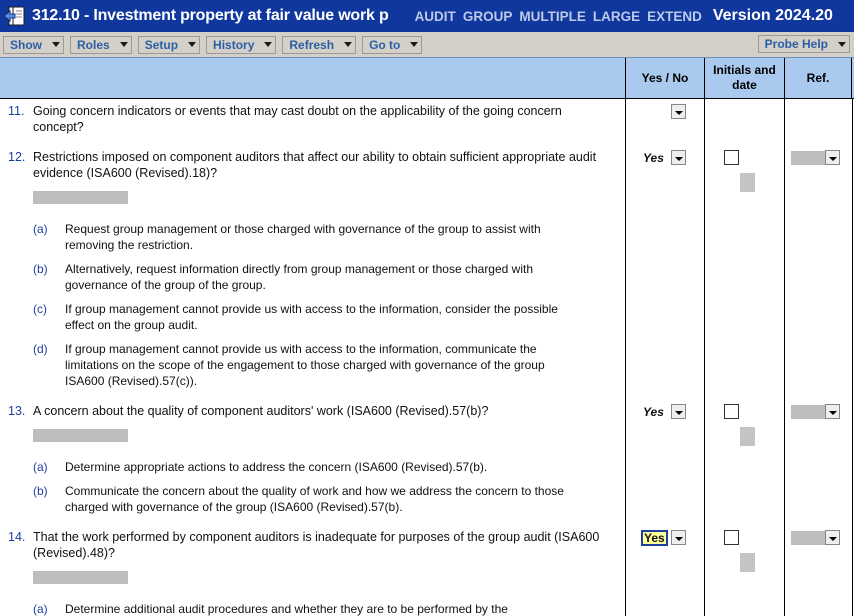  I want to click on yesno-value-12: Yes, so click(653, 158).